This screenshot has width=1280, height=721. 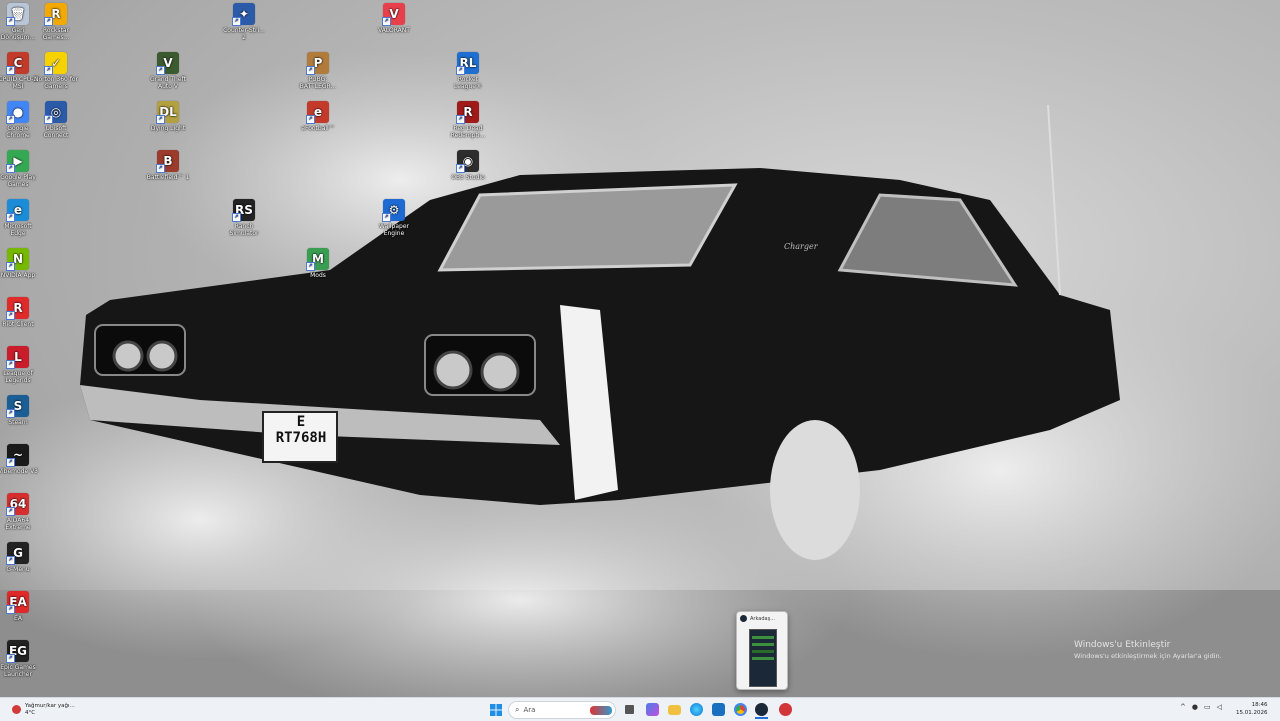 I want to click on desktop-icon-play-games: ▶ ↗ Google Play Games, so click(x=20, y=169).